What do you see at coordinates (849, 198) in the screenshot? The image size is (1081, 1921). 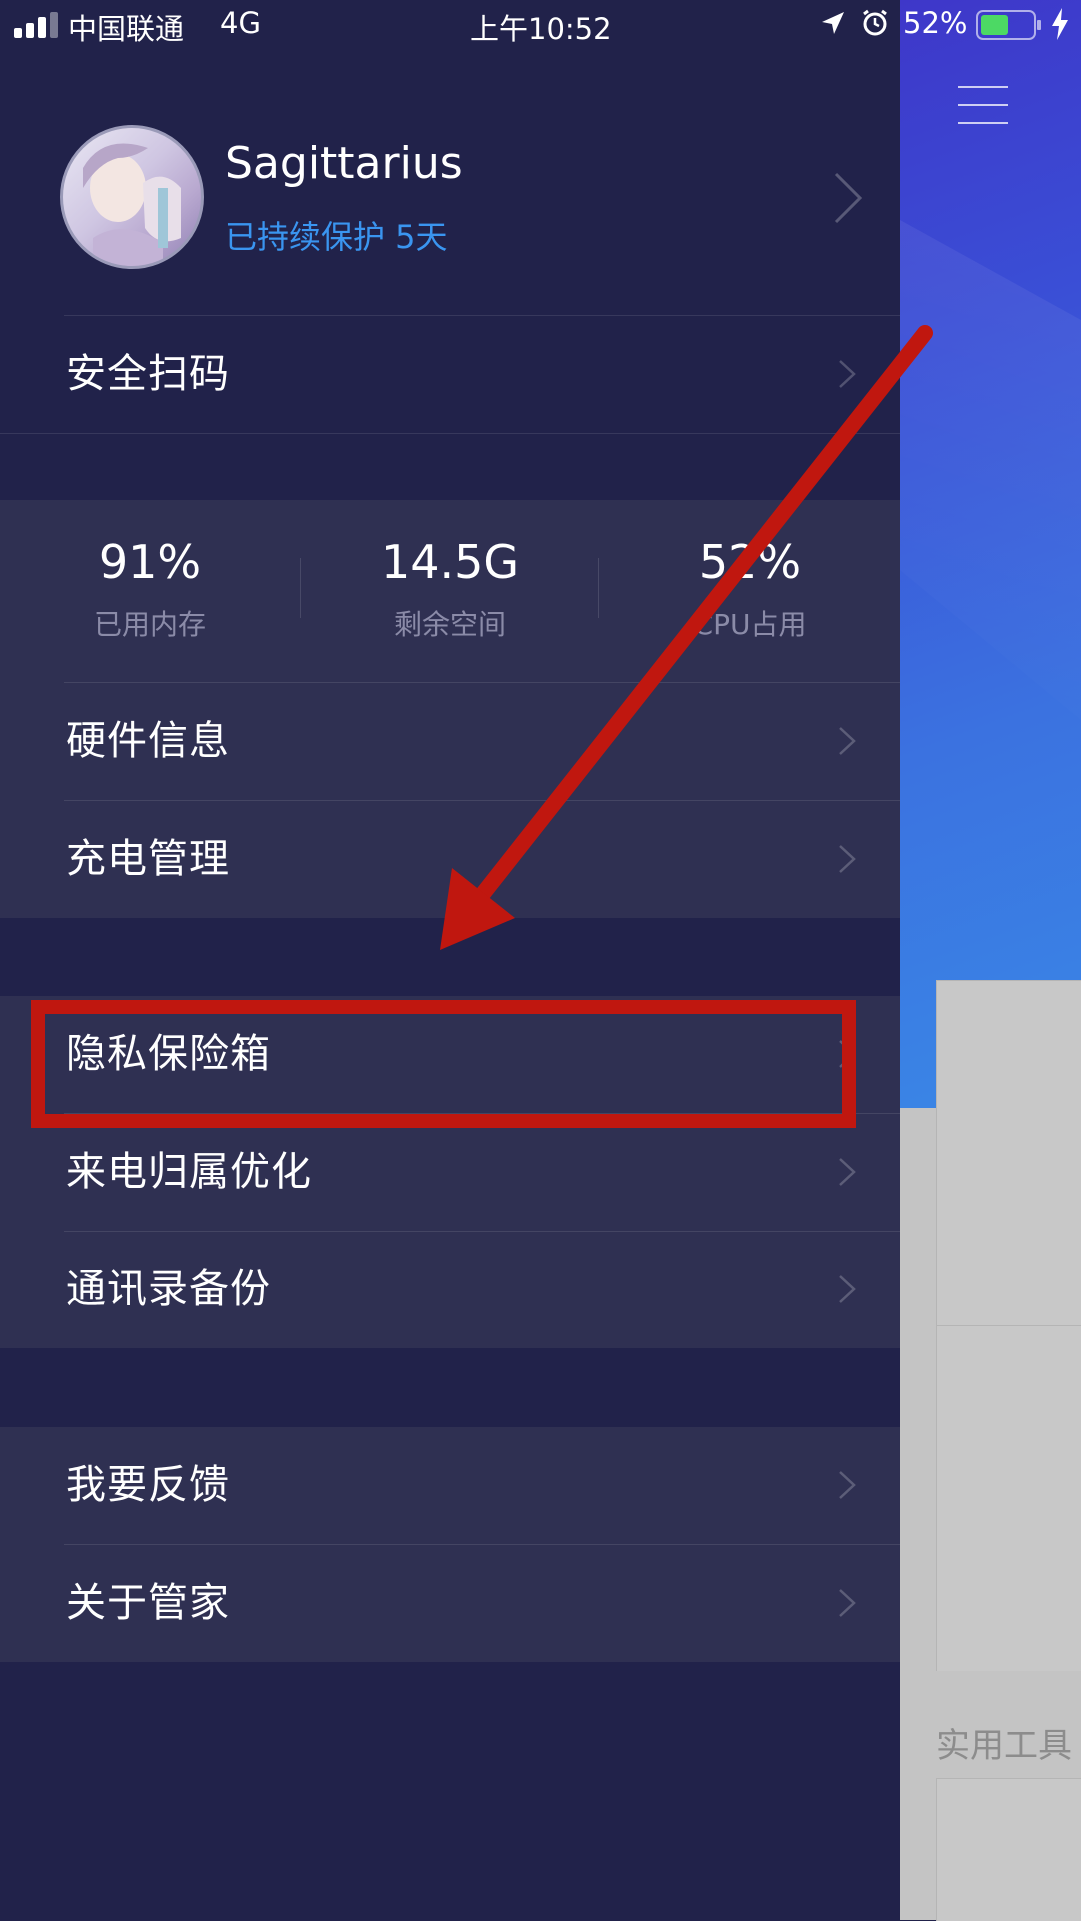 I see `profile-chevron-icon` at bounding box center [849, 198].